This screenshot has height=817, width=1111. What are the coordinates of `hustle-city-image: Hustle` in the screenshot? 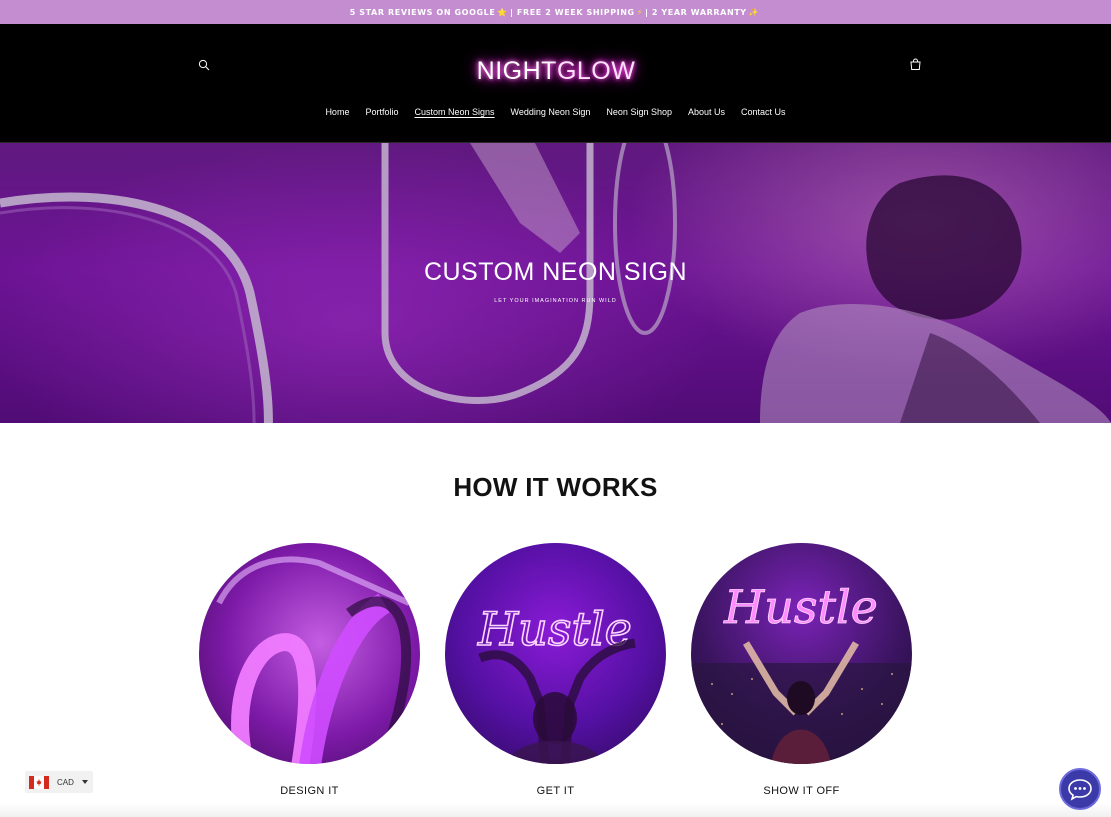 It's located at (801, 672).